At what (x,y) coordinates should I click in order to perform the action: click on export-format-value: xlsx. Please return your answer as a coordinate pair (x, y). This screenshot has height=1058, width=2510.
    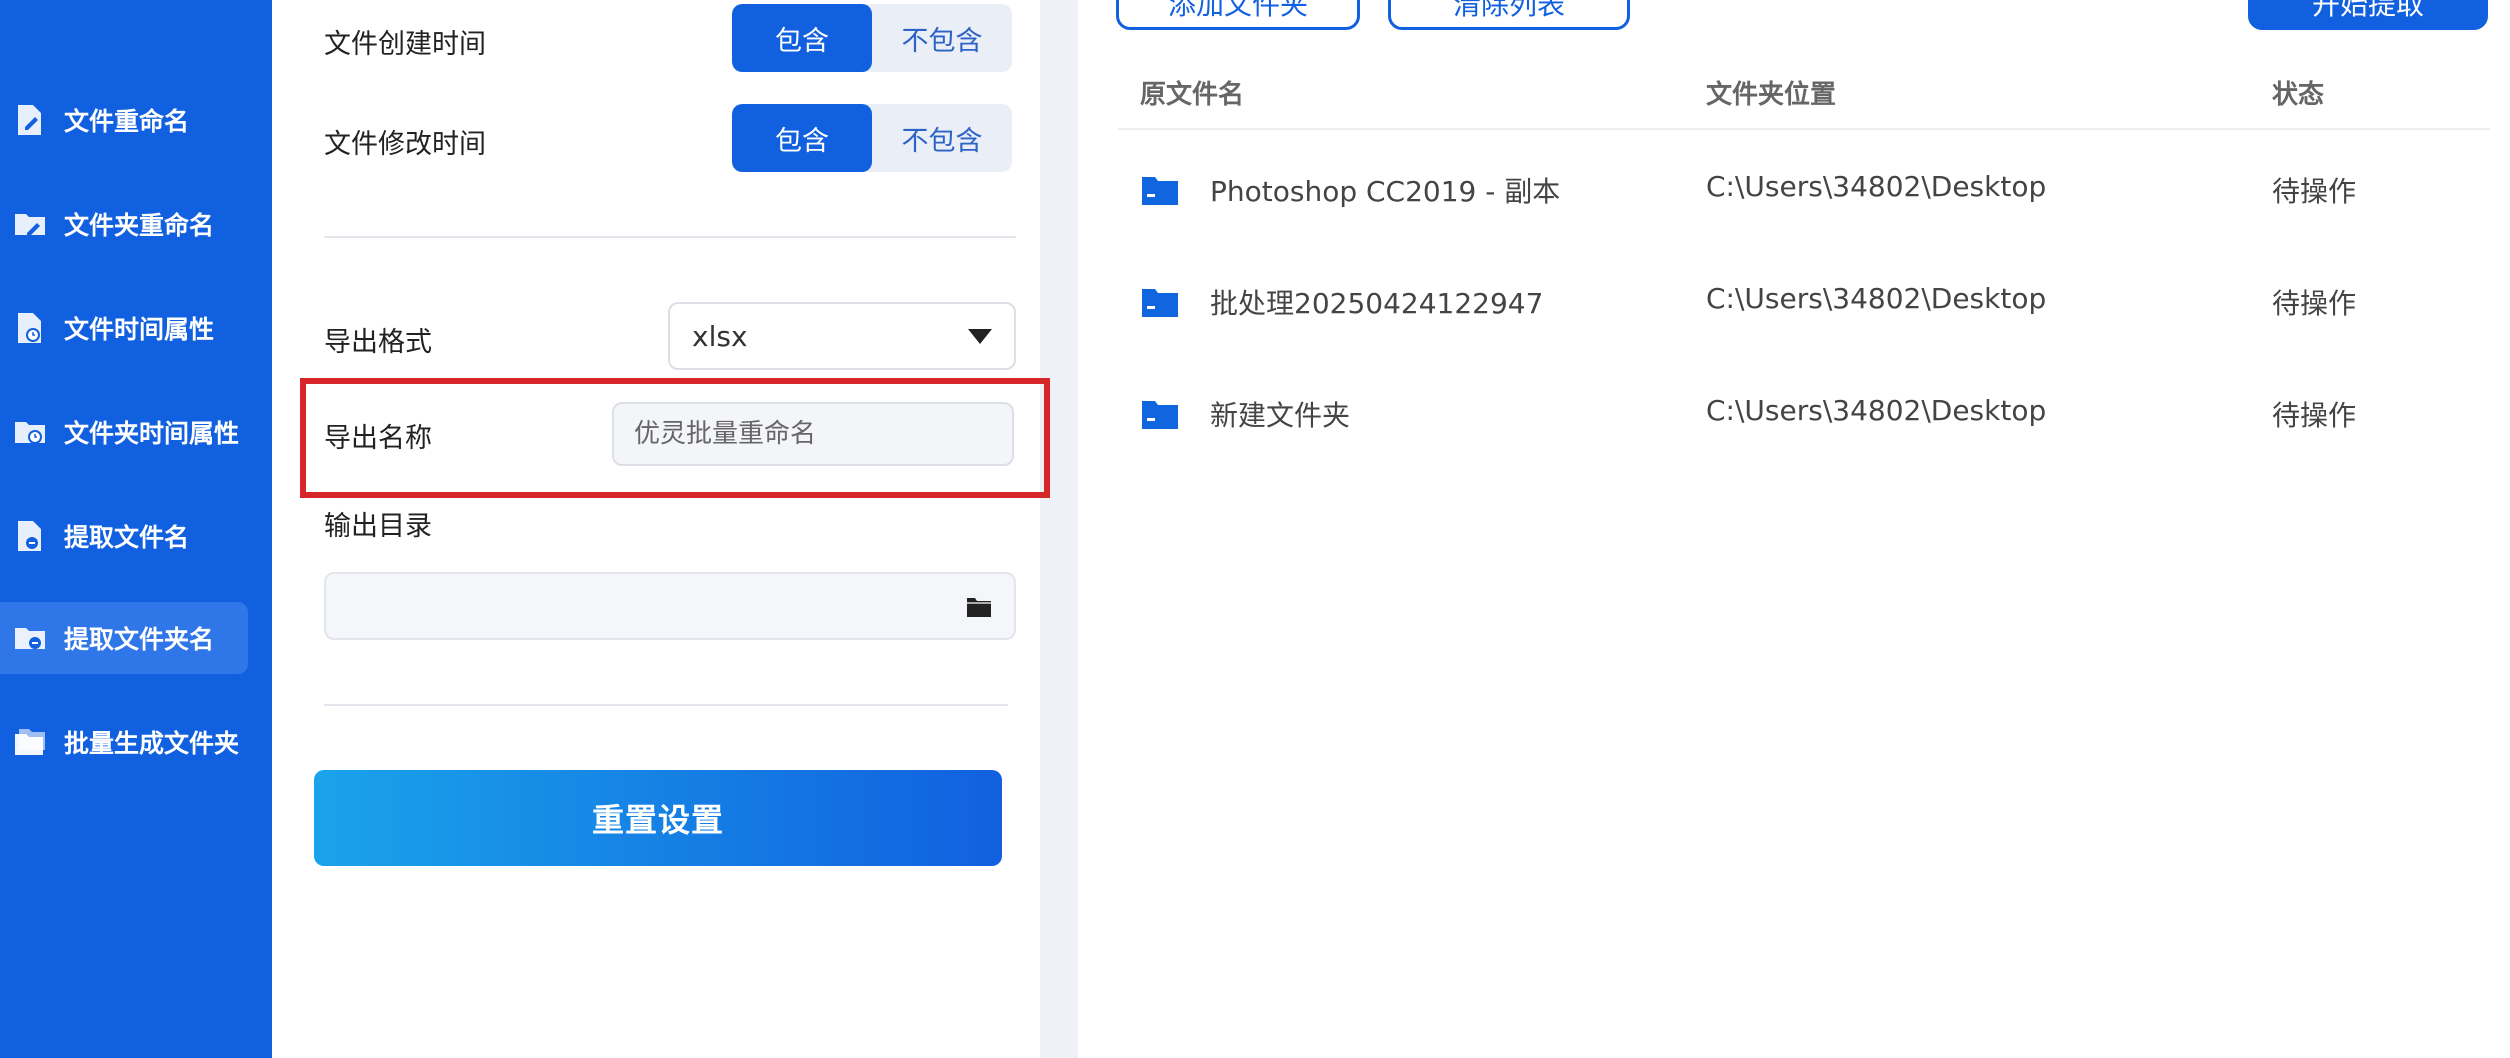
    Looking at the image, I should click on (720, 336).